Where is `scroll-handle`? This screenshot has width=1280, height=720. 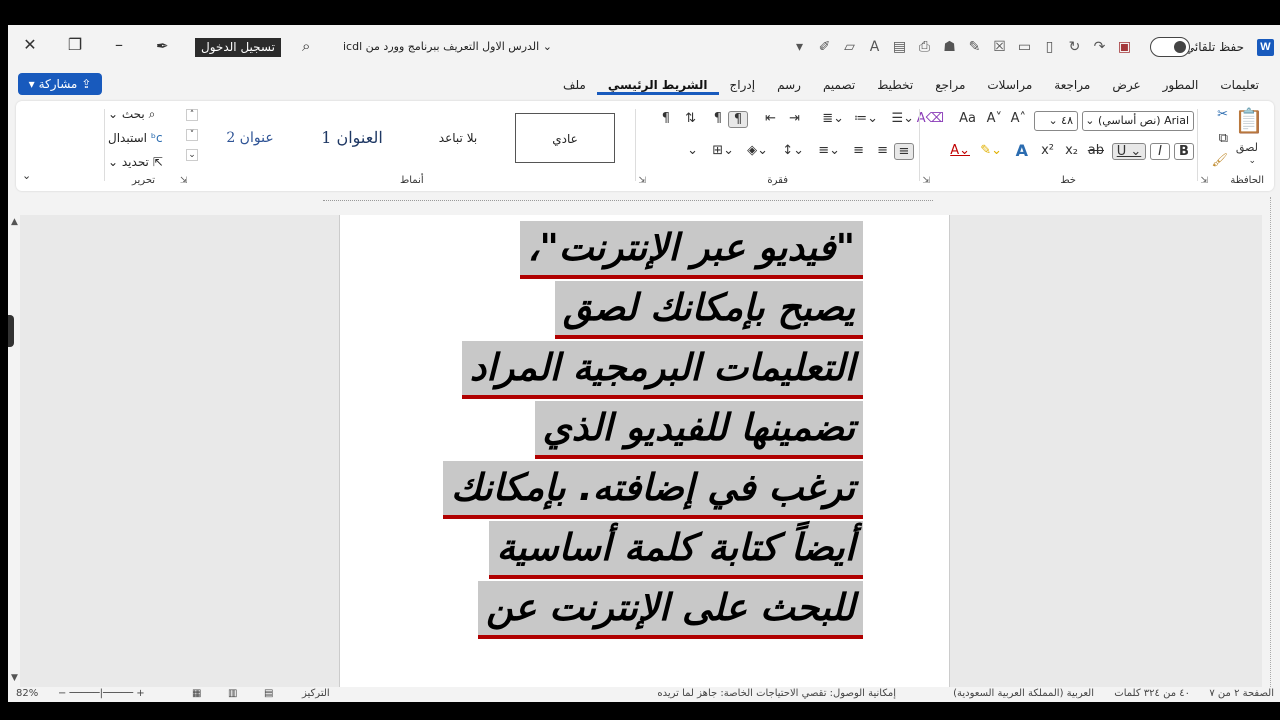 scroll-handle is located at coordinates (11, 331).